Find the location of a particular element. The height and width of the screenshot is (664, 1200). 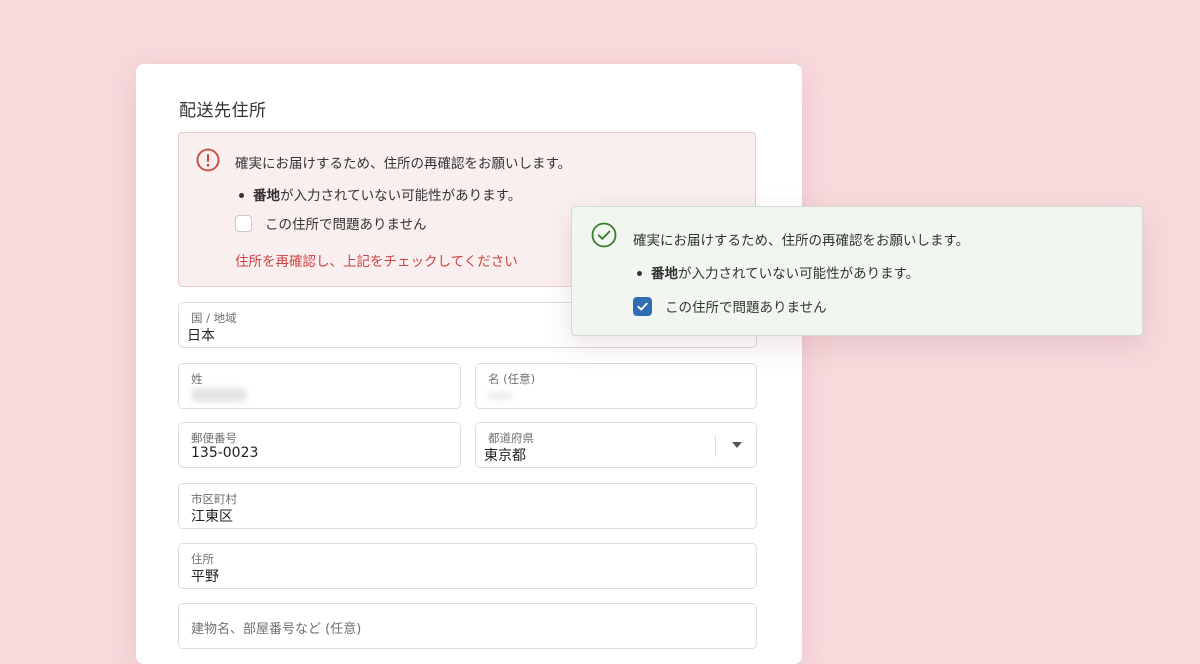

prefecture-label: 都道府県 is located at coordinates (511, 438).